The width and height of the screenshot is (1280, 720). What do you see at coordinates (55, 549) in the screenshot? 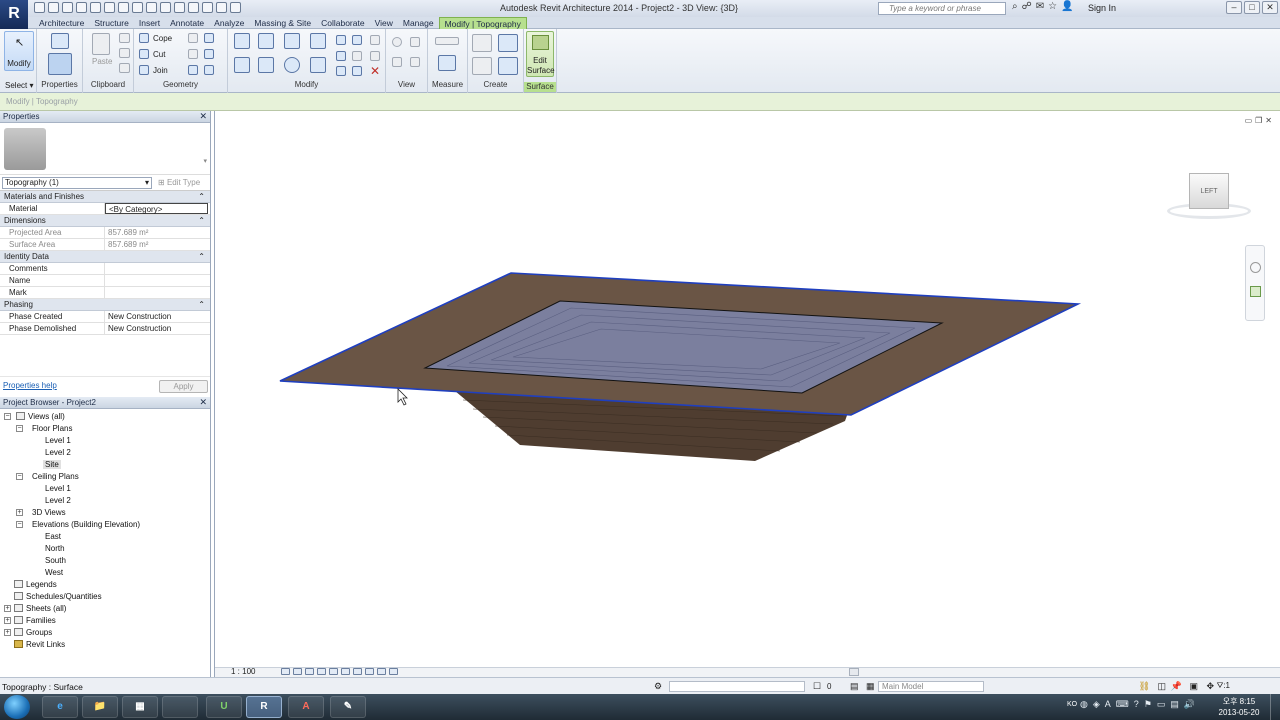
I see `tree-item-north: North` at bounding box center [55, 549].